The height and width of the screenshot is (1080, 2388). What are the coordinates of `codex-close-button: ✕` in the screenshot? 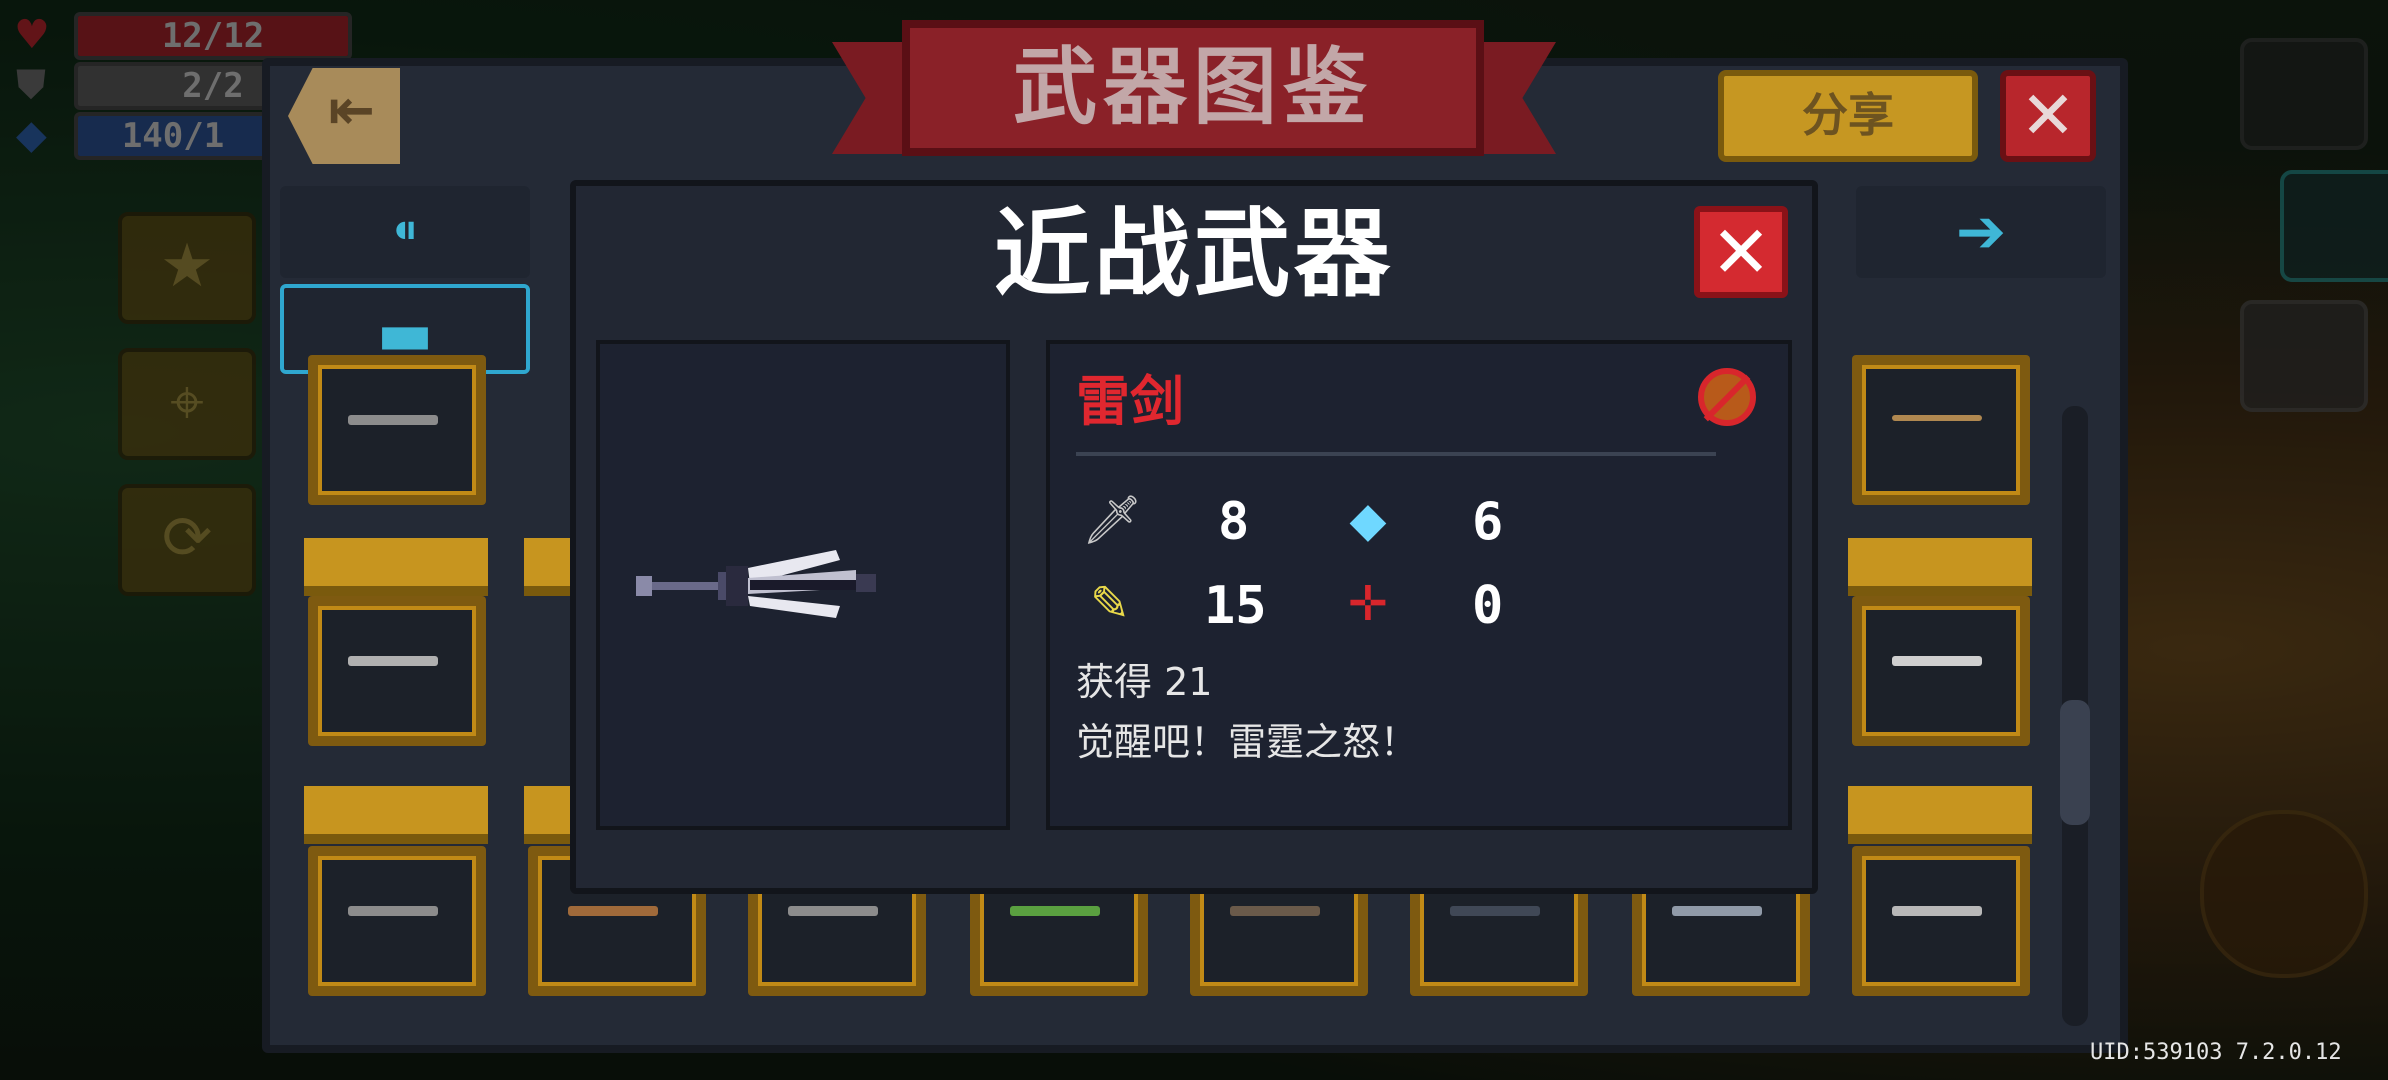 It's located at (2048, 116).